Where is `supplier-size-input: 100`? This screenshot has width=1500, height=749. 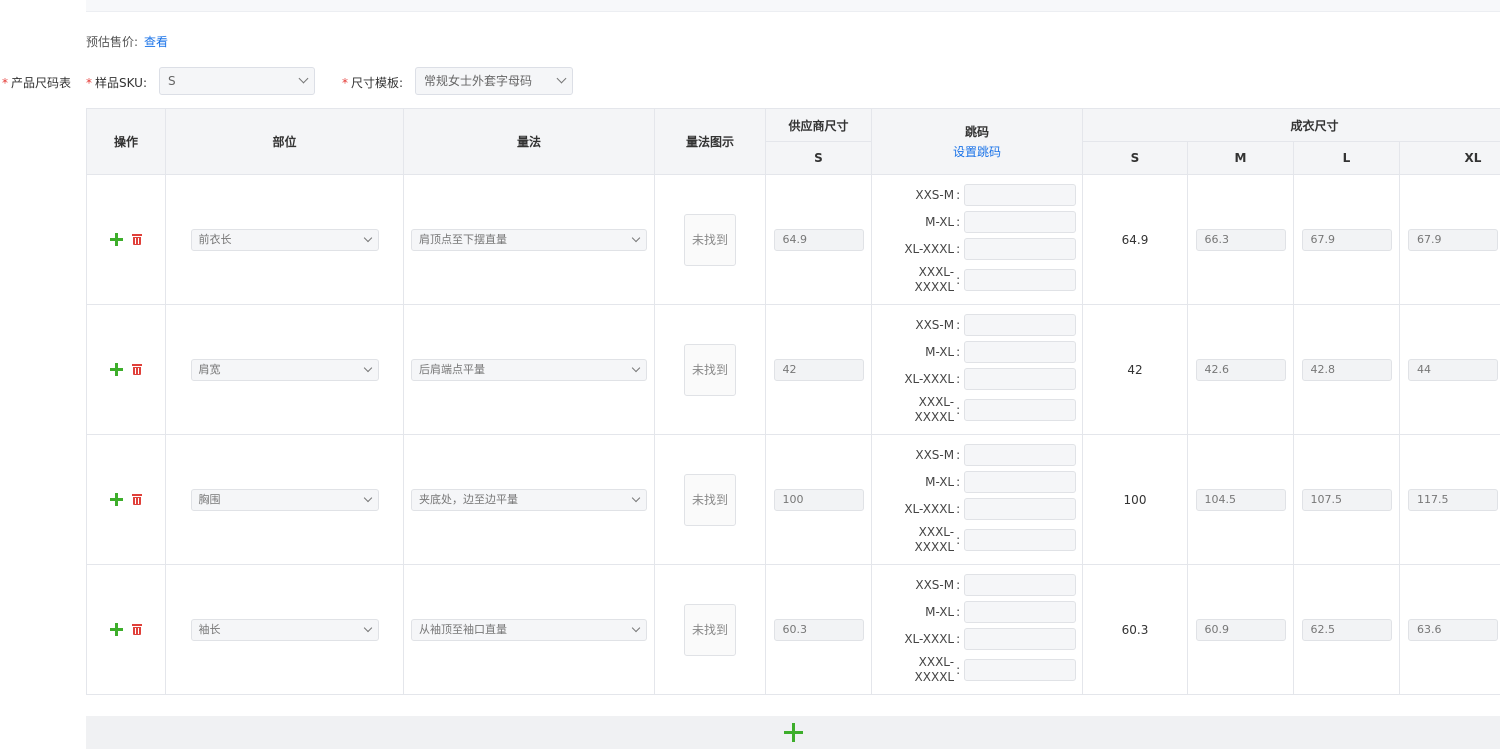
supplier-size-input: 100 is located at coordinates (818, 499).